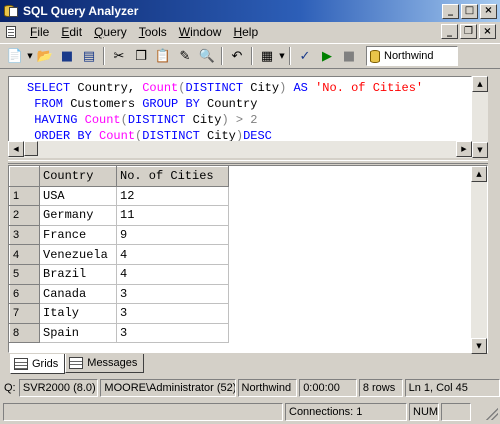 The image size is (500, 424). Describe the element at coordinates (45, 56) in the screenshot. I see `open-icon: 📂` at that location.